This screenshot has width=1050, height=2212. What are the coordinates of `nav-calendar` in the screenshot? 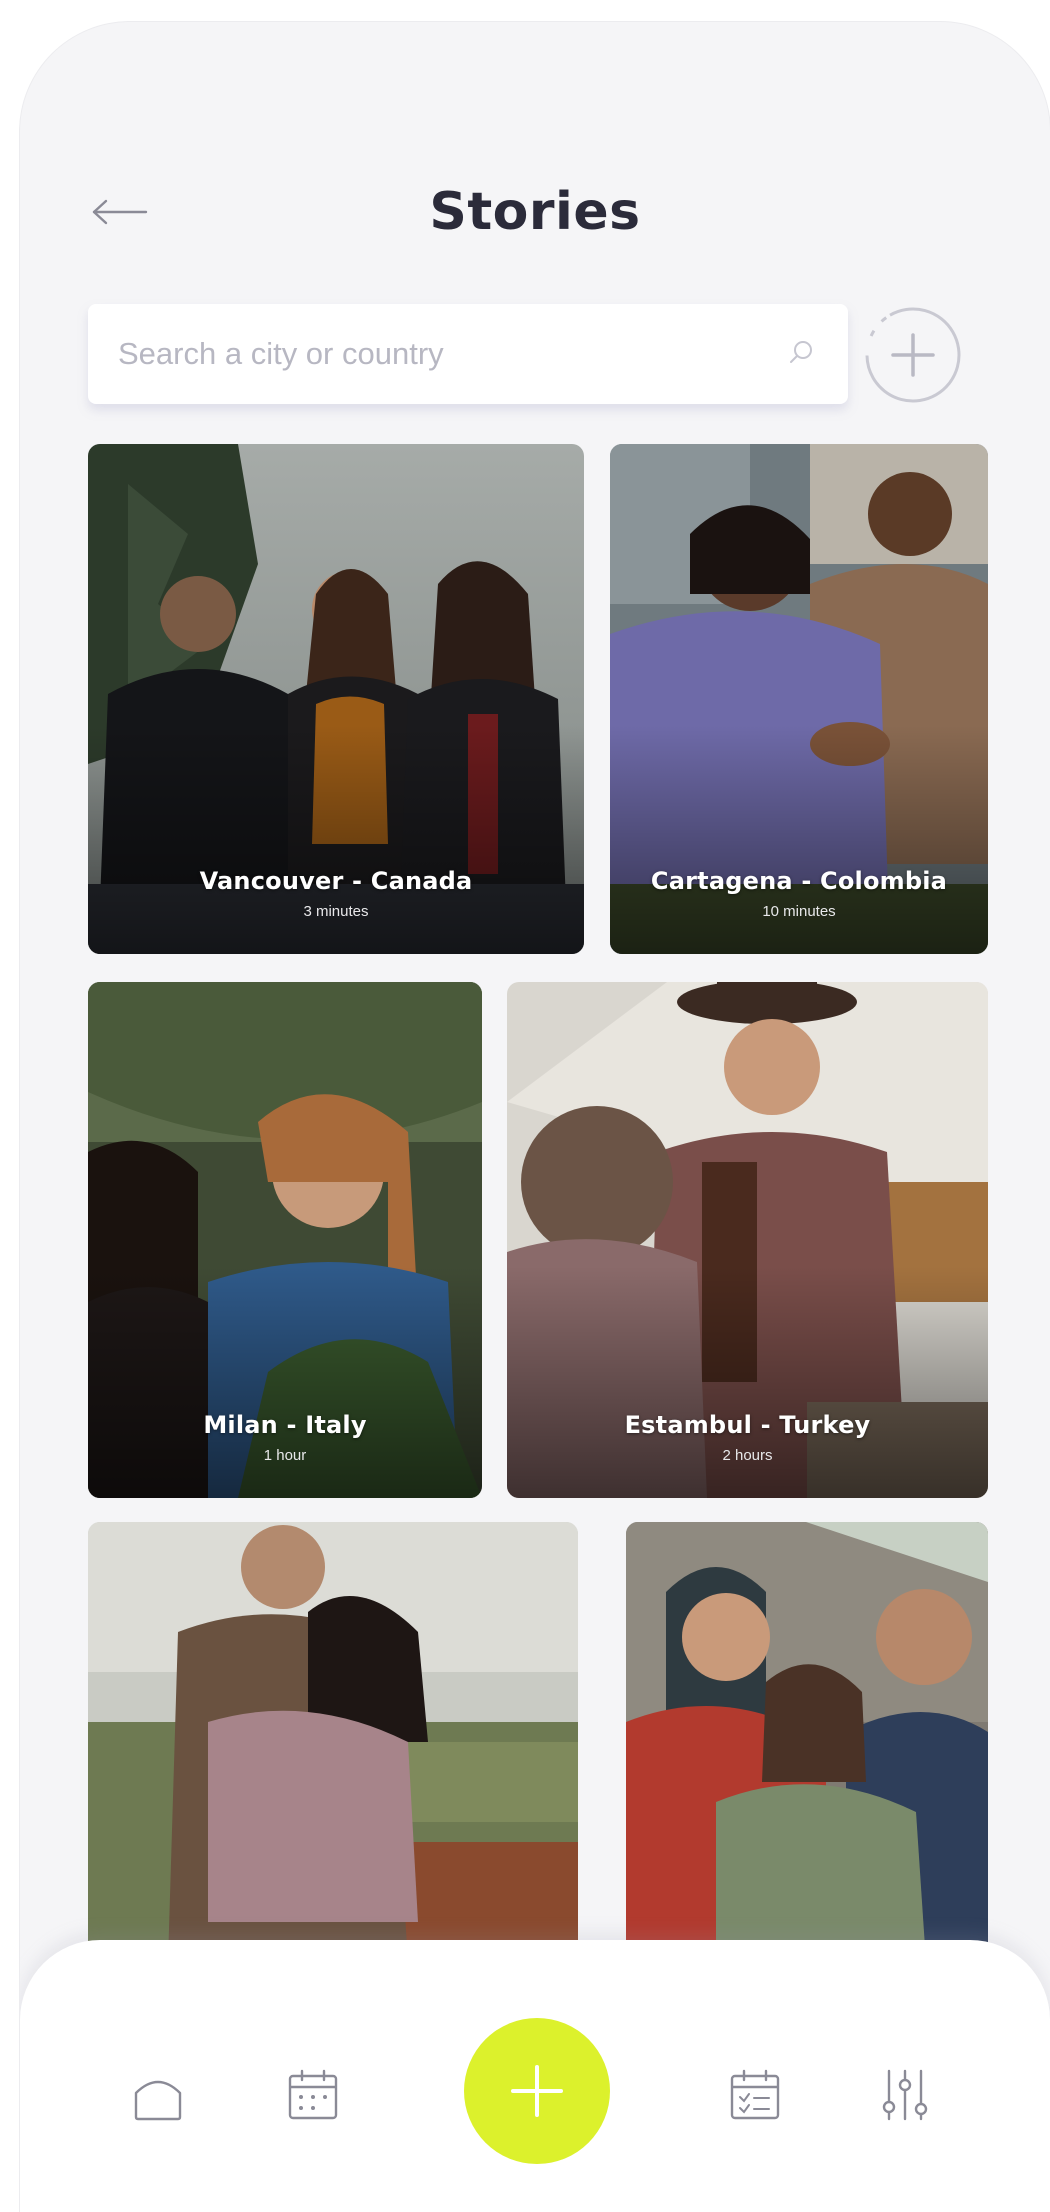 It's located at (313, 2095).